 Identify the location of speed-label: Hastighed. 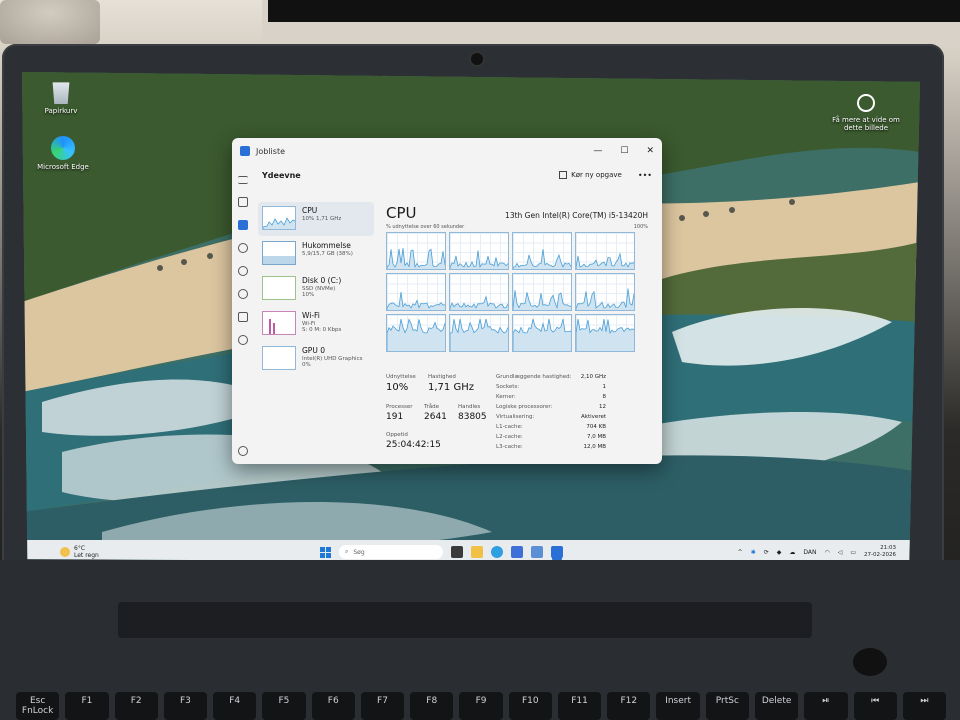
(442, 377).